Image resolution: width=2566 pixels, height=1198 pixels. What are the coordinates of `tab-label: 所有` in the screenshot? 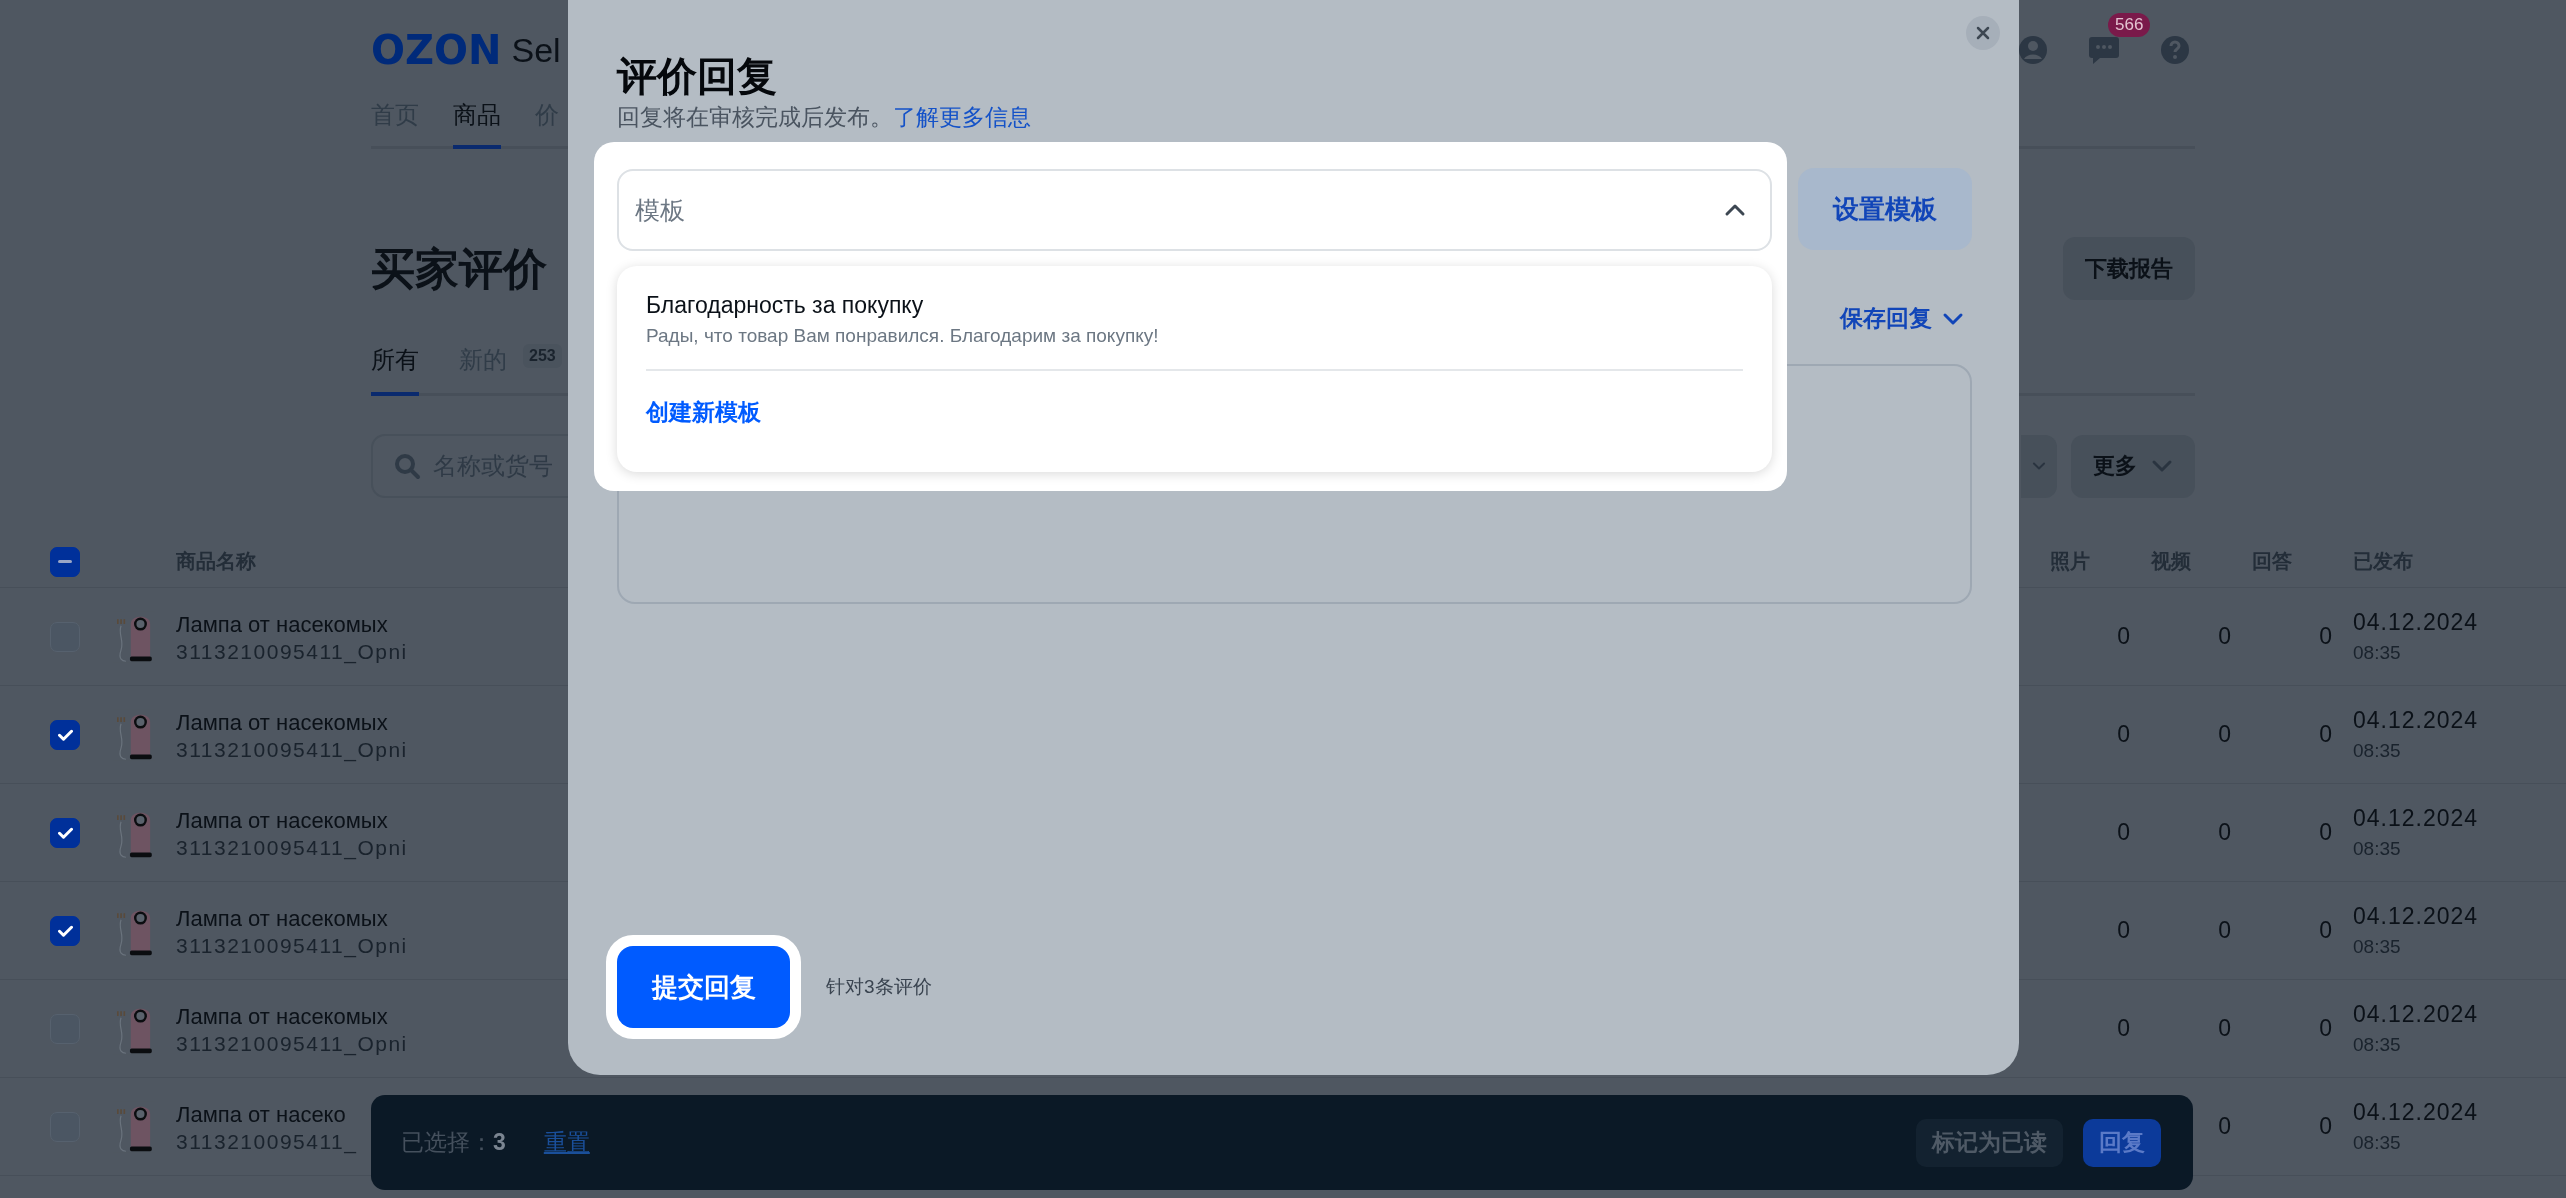 It's located at (395, 360).